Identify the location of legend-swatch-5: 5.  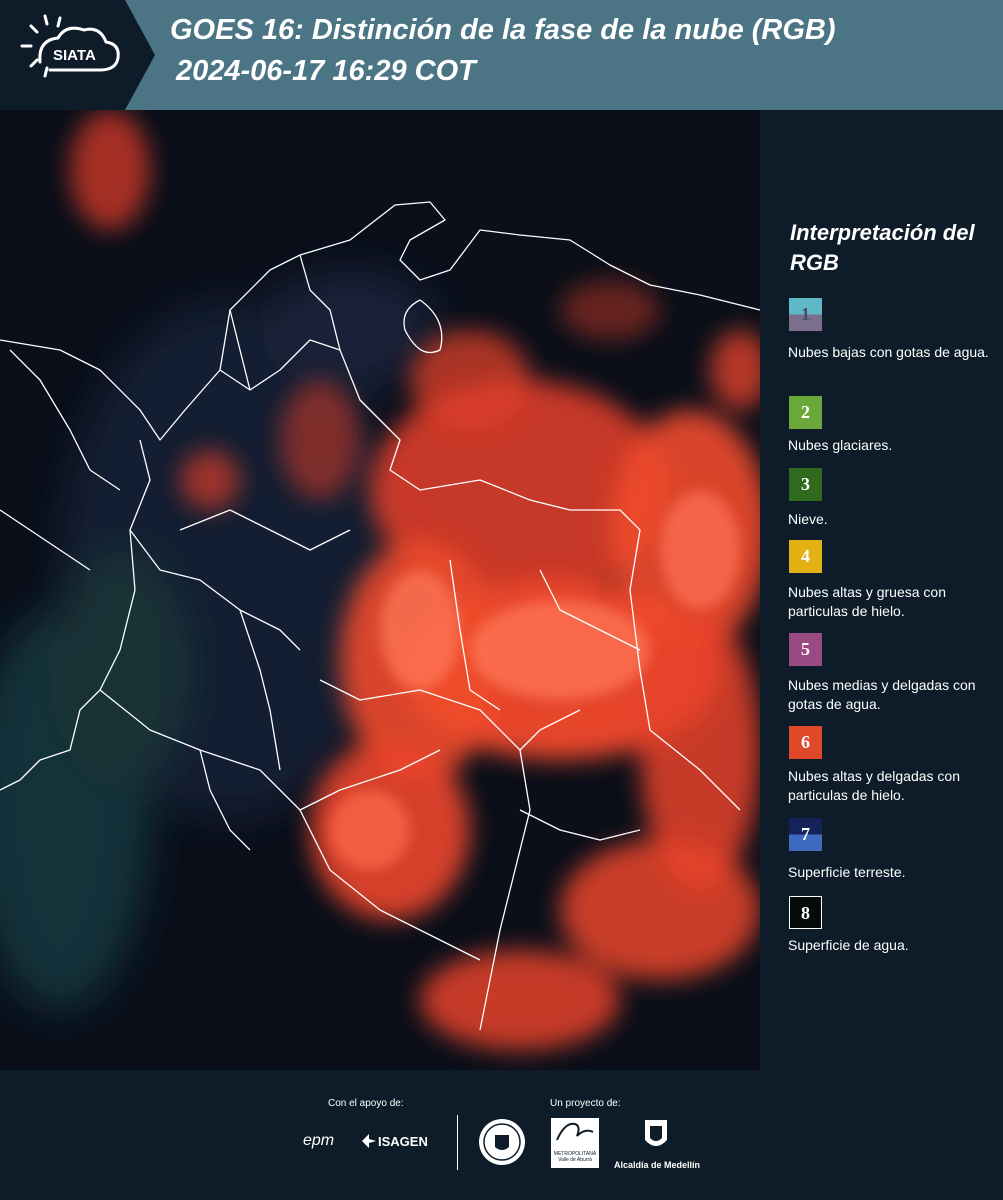
(805, 649).